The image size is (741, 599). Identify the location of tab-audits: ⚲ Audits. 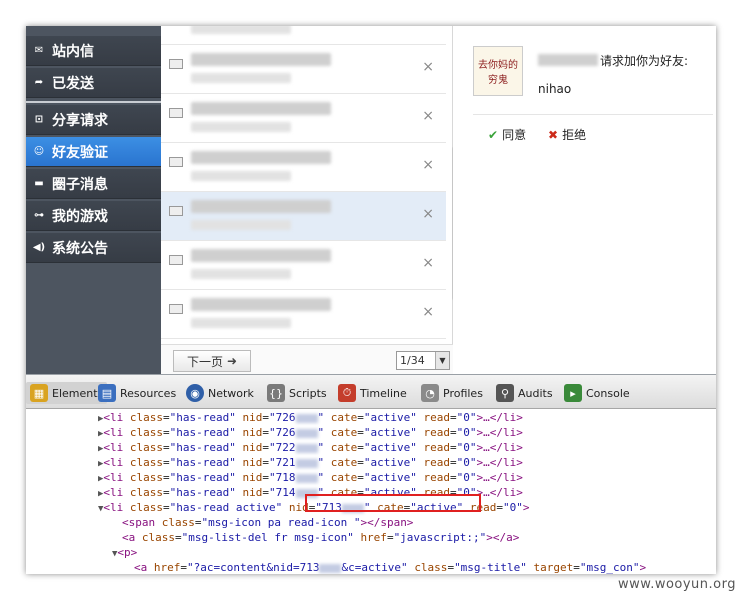
(524, 393).